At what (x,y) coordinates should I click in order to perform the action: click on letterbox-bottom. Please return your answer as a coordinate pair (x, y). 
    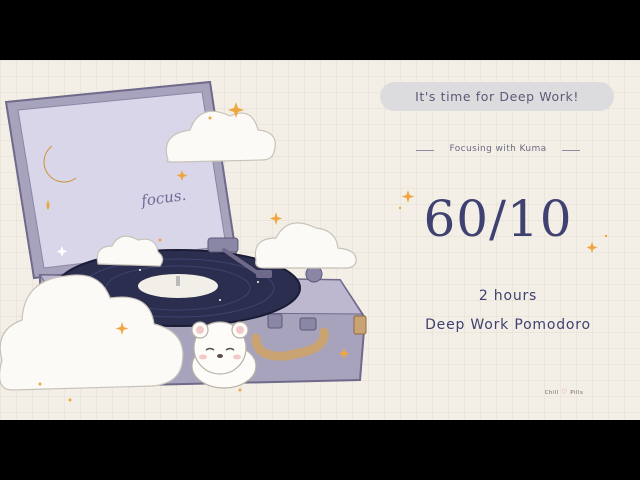
    Looking at the image, I should click on (320, 450).